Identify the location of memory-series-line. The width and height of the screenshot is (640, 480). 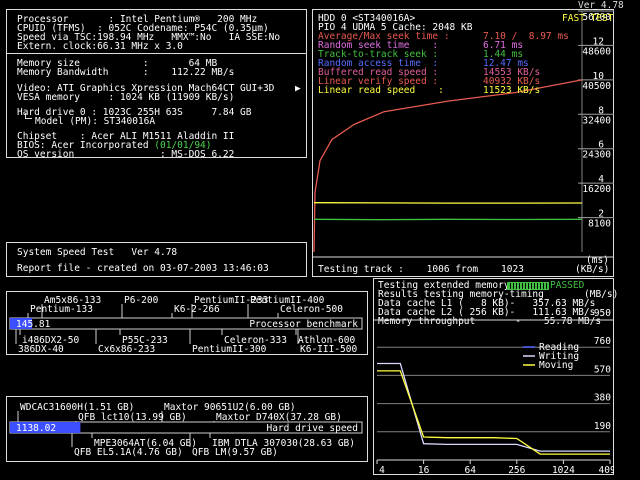
(493, 412).